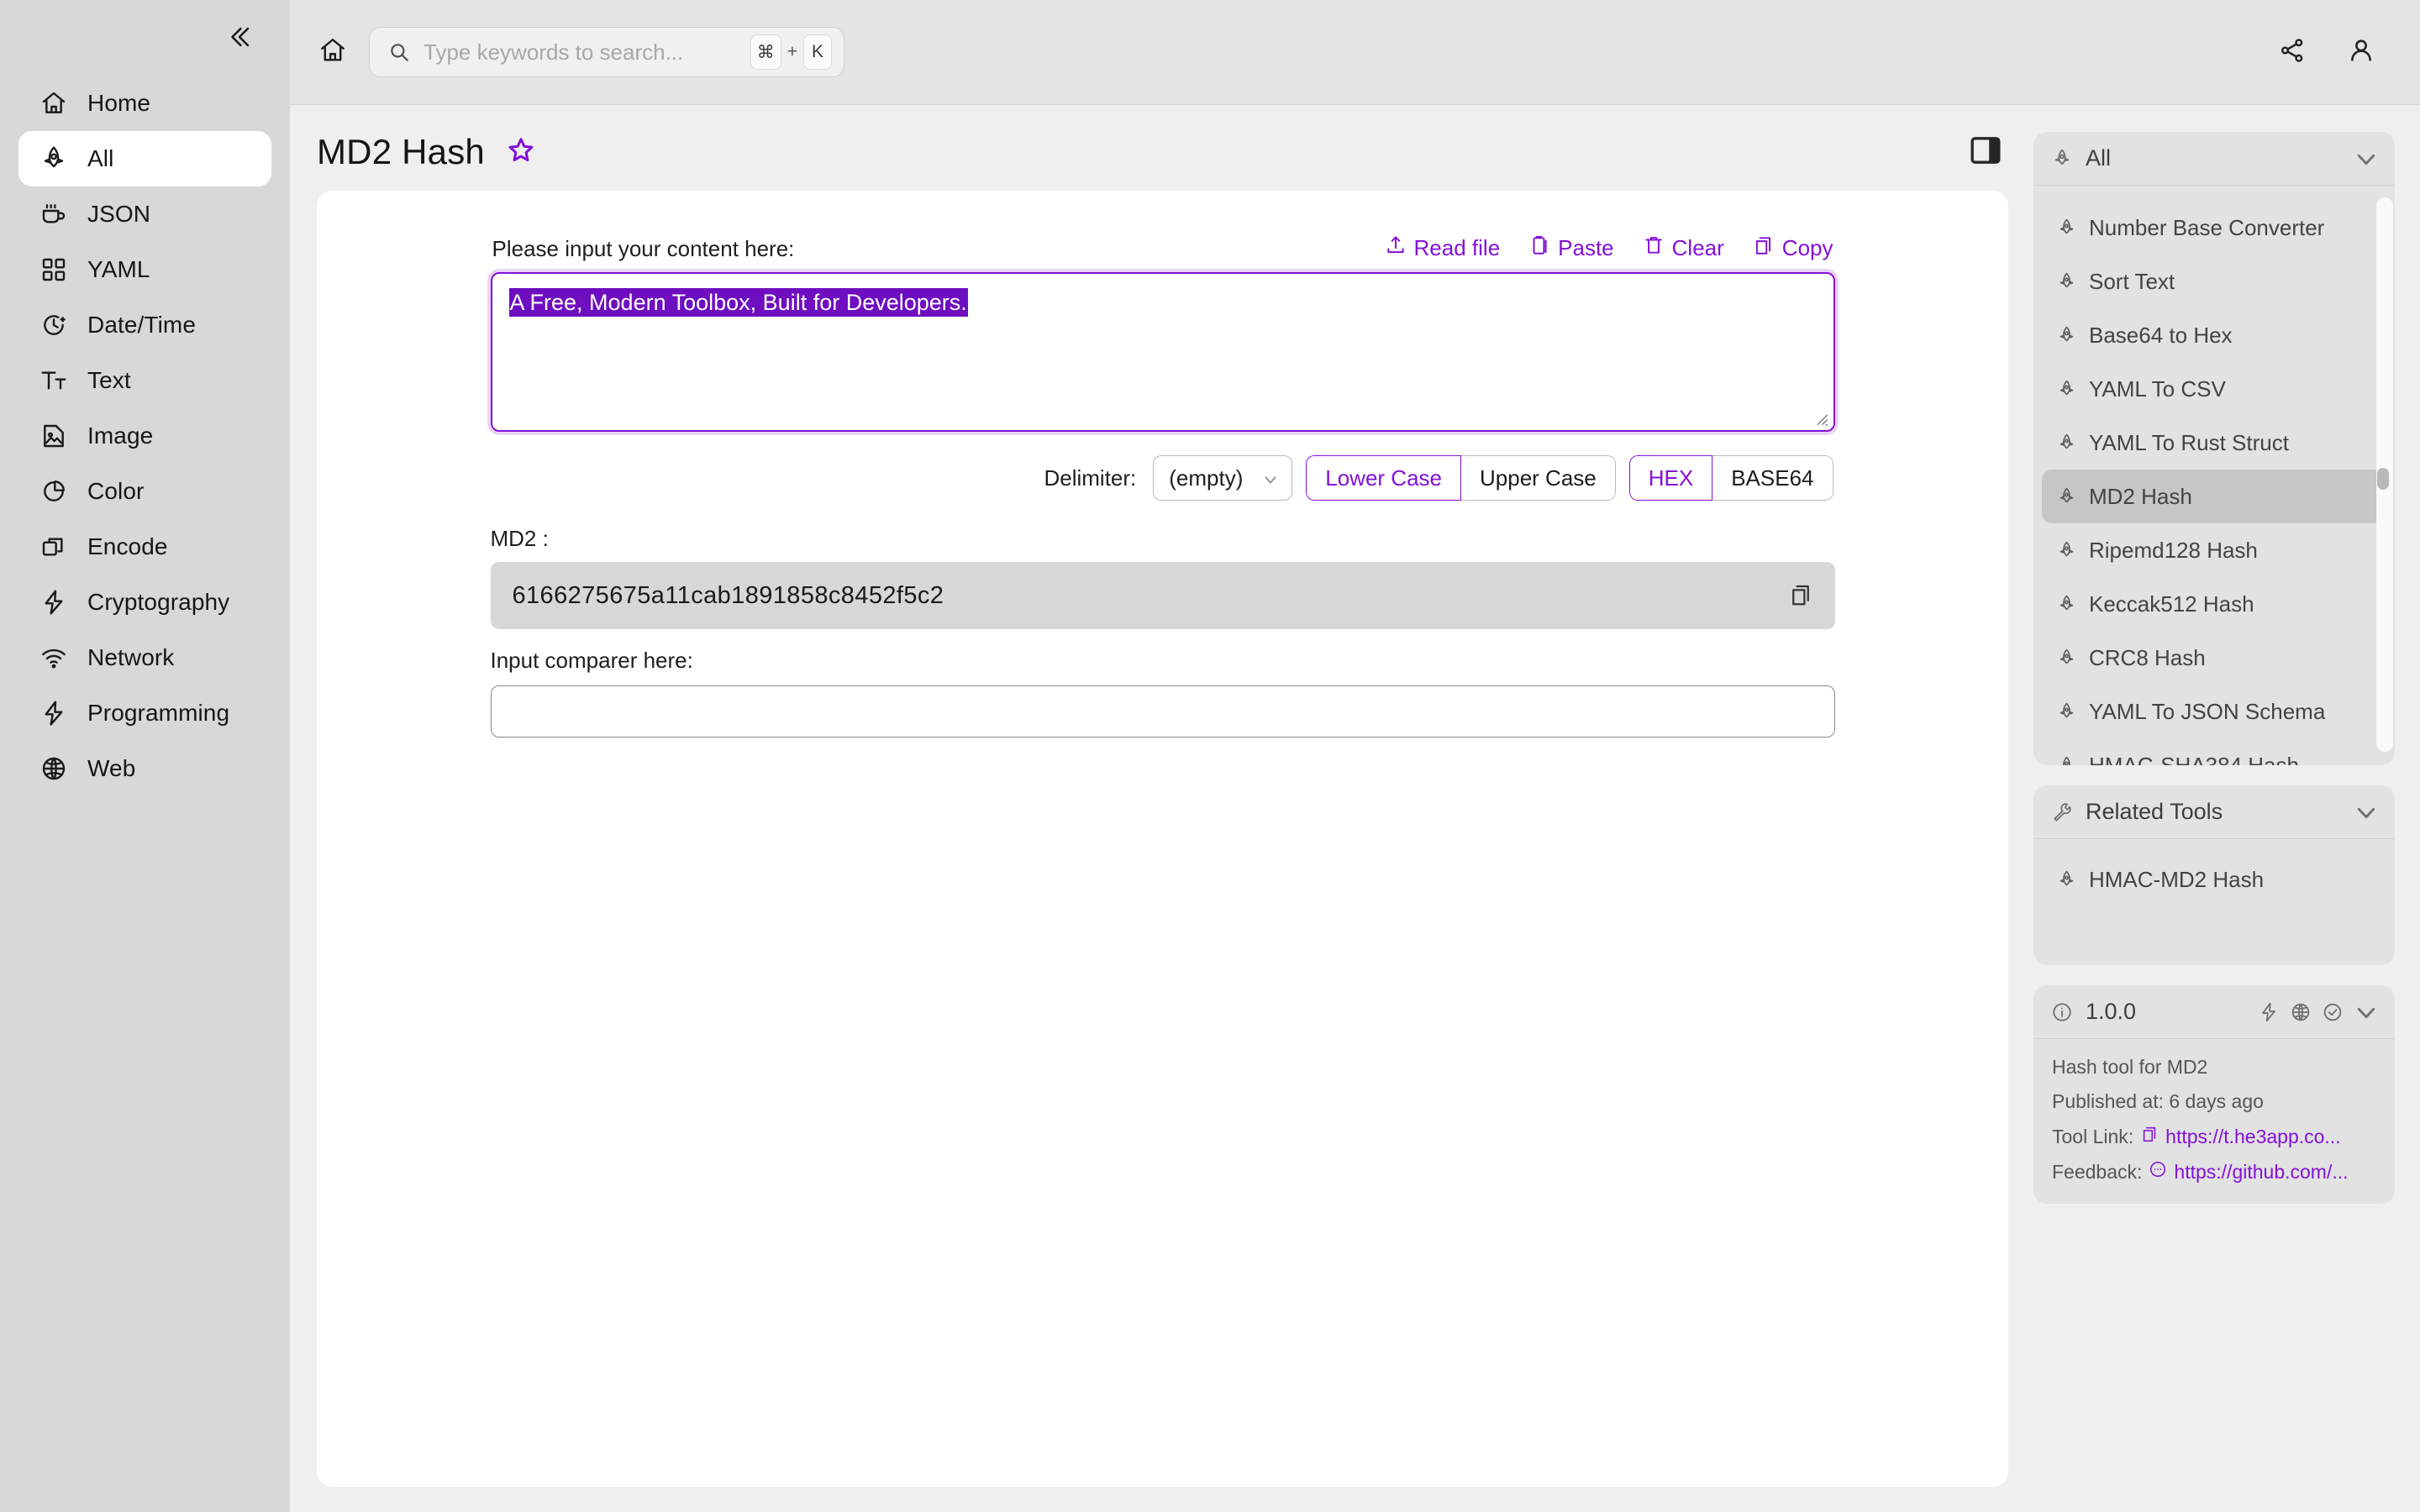 Image resolution: width=2420 pixels, height=1512 pixels. I want to click on sidebar-collapse-button, so click(240, 38).